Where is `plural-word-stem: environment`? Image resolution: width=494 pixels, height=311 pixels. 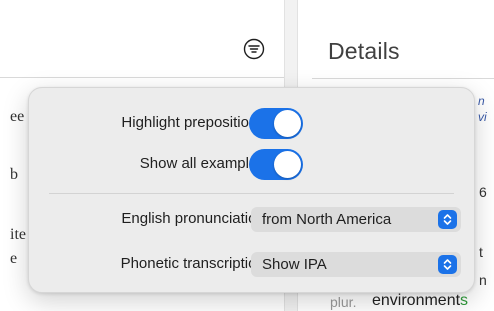 plural-word-stem: environment is located at coordinates (416, 300).